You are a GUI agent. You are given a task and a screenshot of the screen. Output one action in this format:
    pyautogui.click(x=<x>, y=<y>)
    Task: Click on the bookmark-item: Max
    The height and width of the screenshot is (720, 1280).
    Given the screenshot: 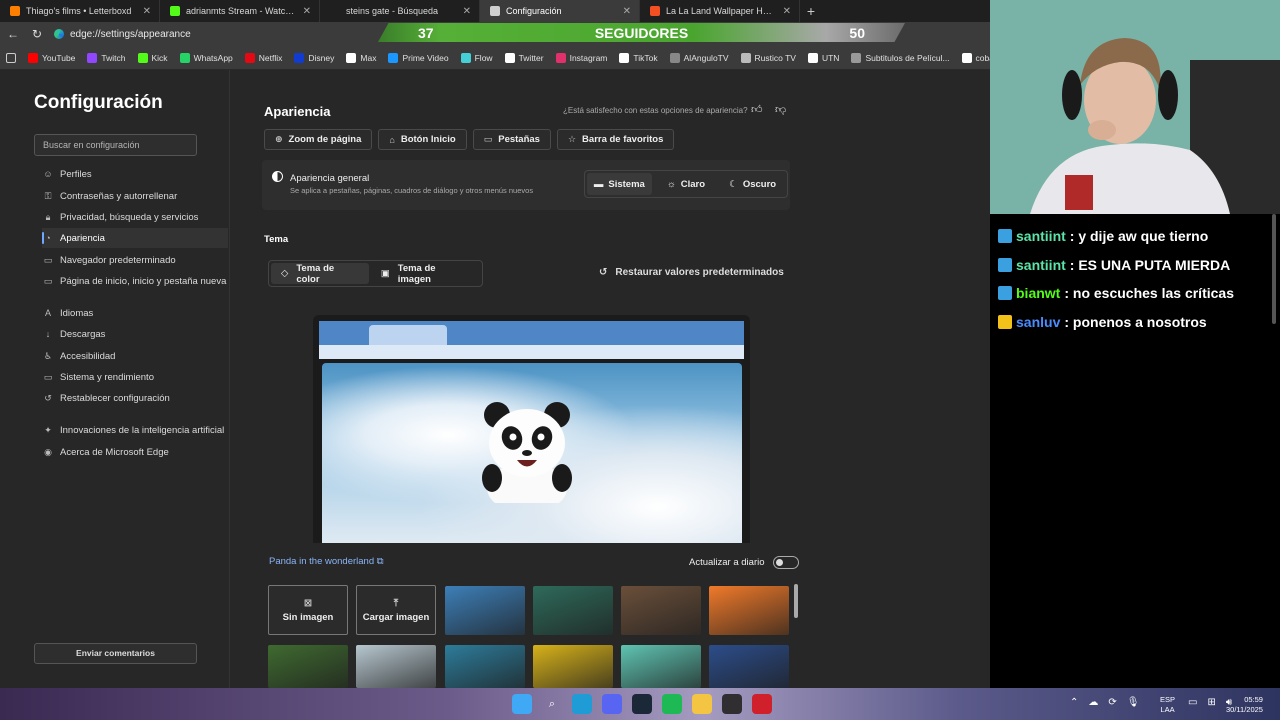 What is the action you would take?
    pyautogui.click(x=361, y=57)
    